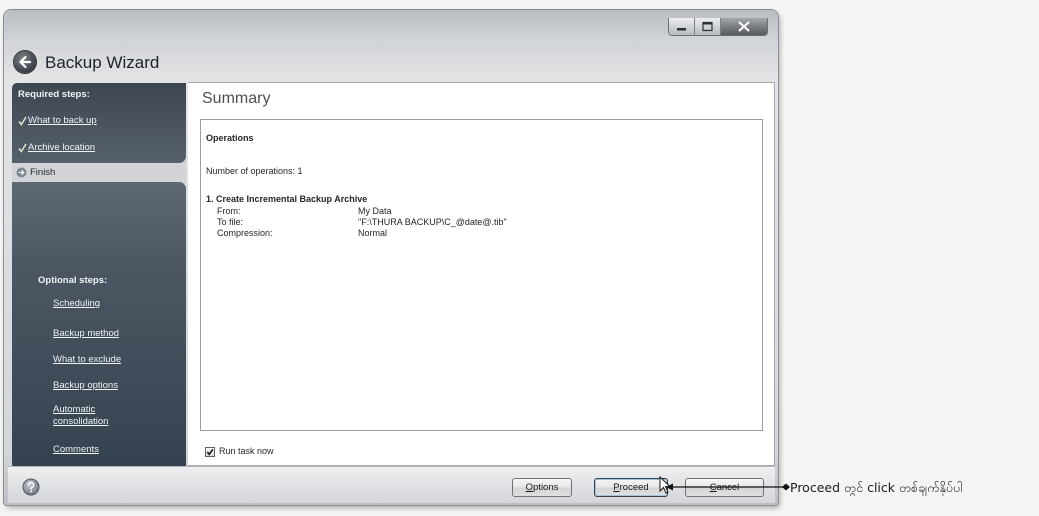 This screenshot has height=516, width=1039. Describe the element at coordinates (76, 449) in the screenshot. I see `sidebar-item-comments: Comments` at that location.